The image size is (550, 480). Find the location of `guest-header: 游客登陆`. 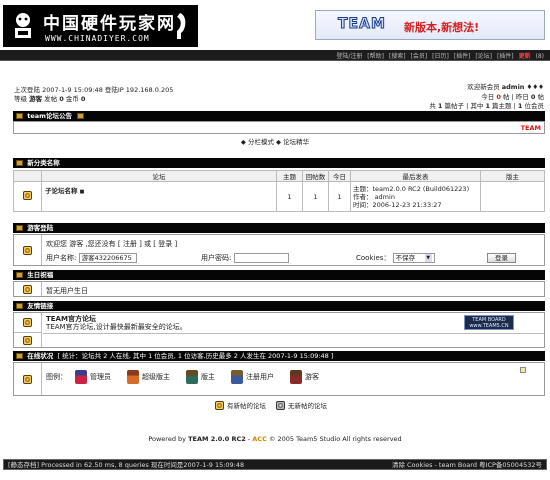

guest-header: 游客登陆 is located at coordinates (279, 228).